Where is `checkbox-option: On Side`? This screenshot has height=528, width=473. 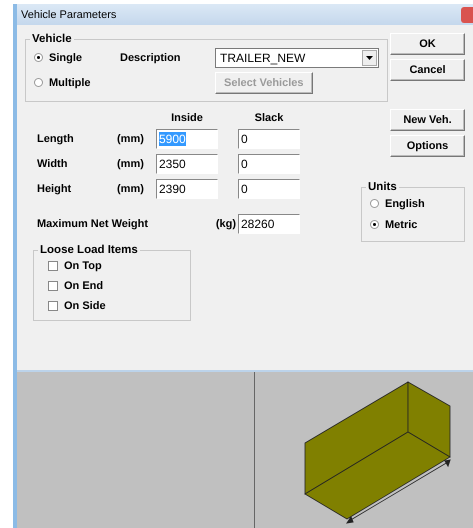 checkbox-option: On Side is located at coordinates (112, 306).